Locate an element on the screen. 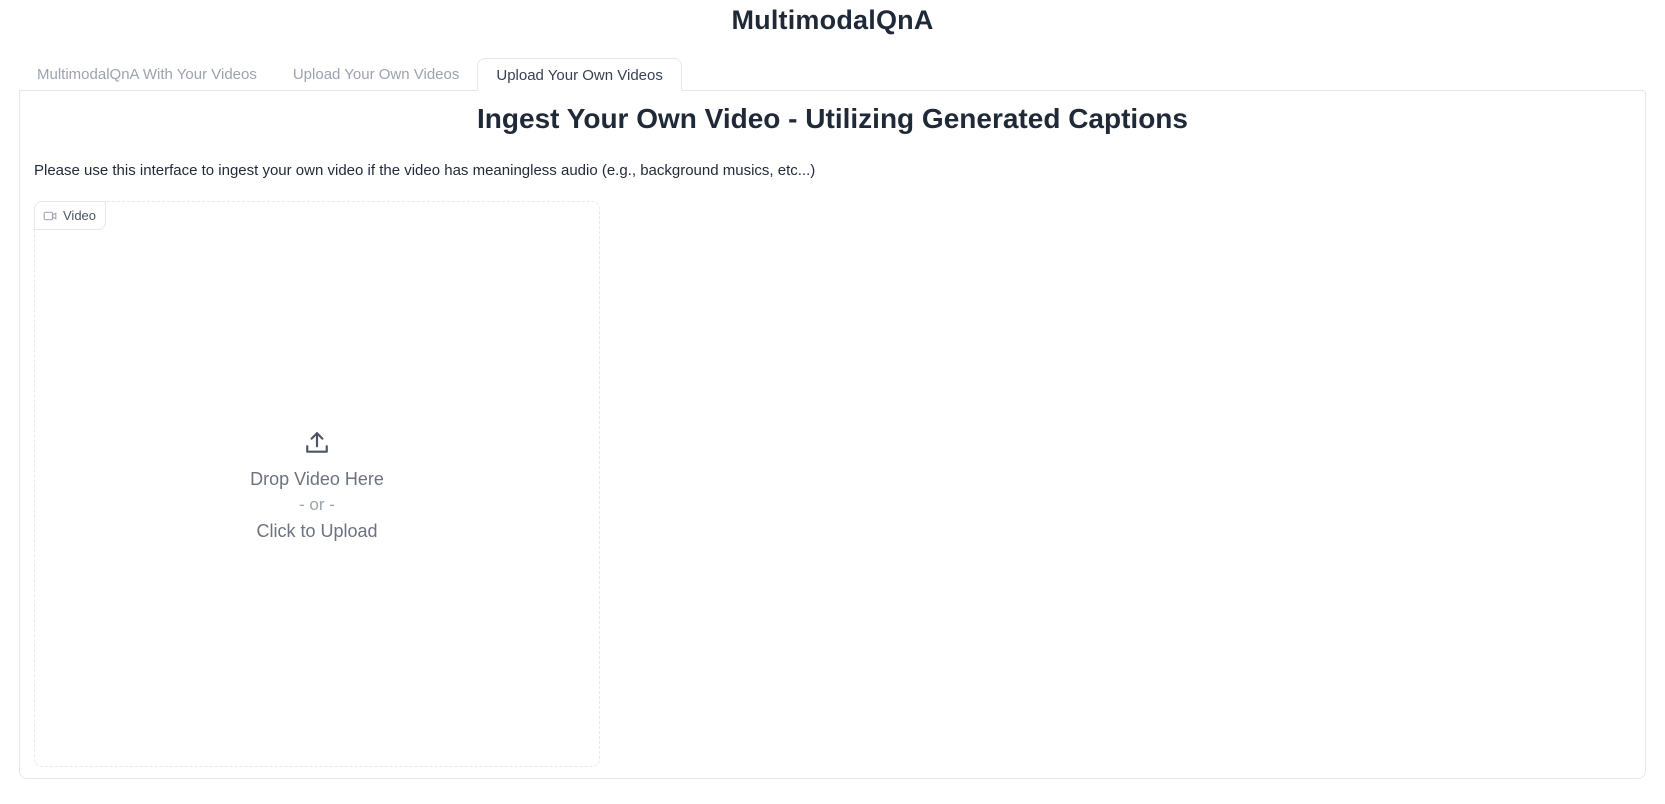  upload-prompt: Drop Video Here - or - Click to Upload is located at coordinates (317, 487).